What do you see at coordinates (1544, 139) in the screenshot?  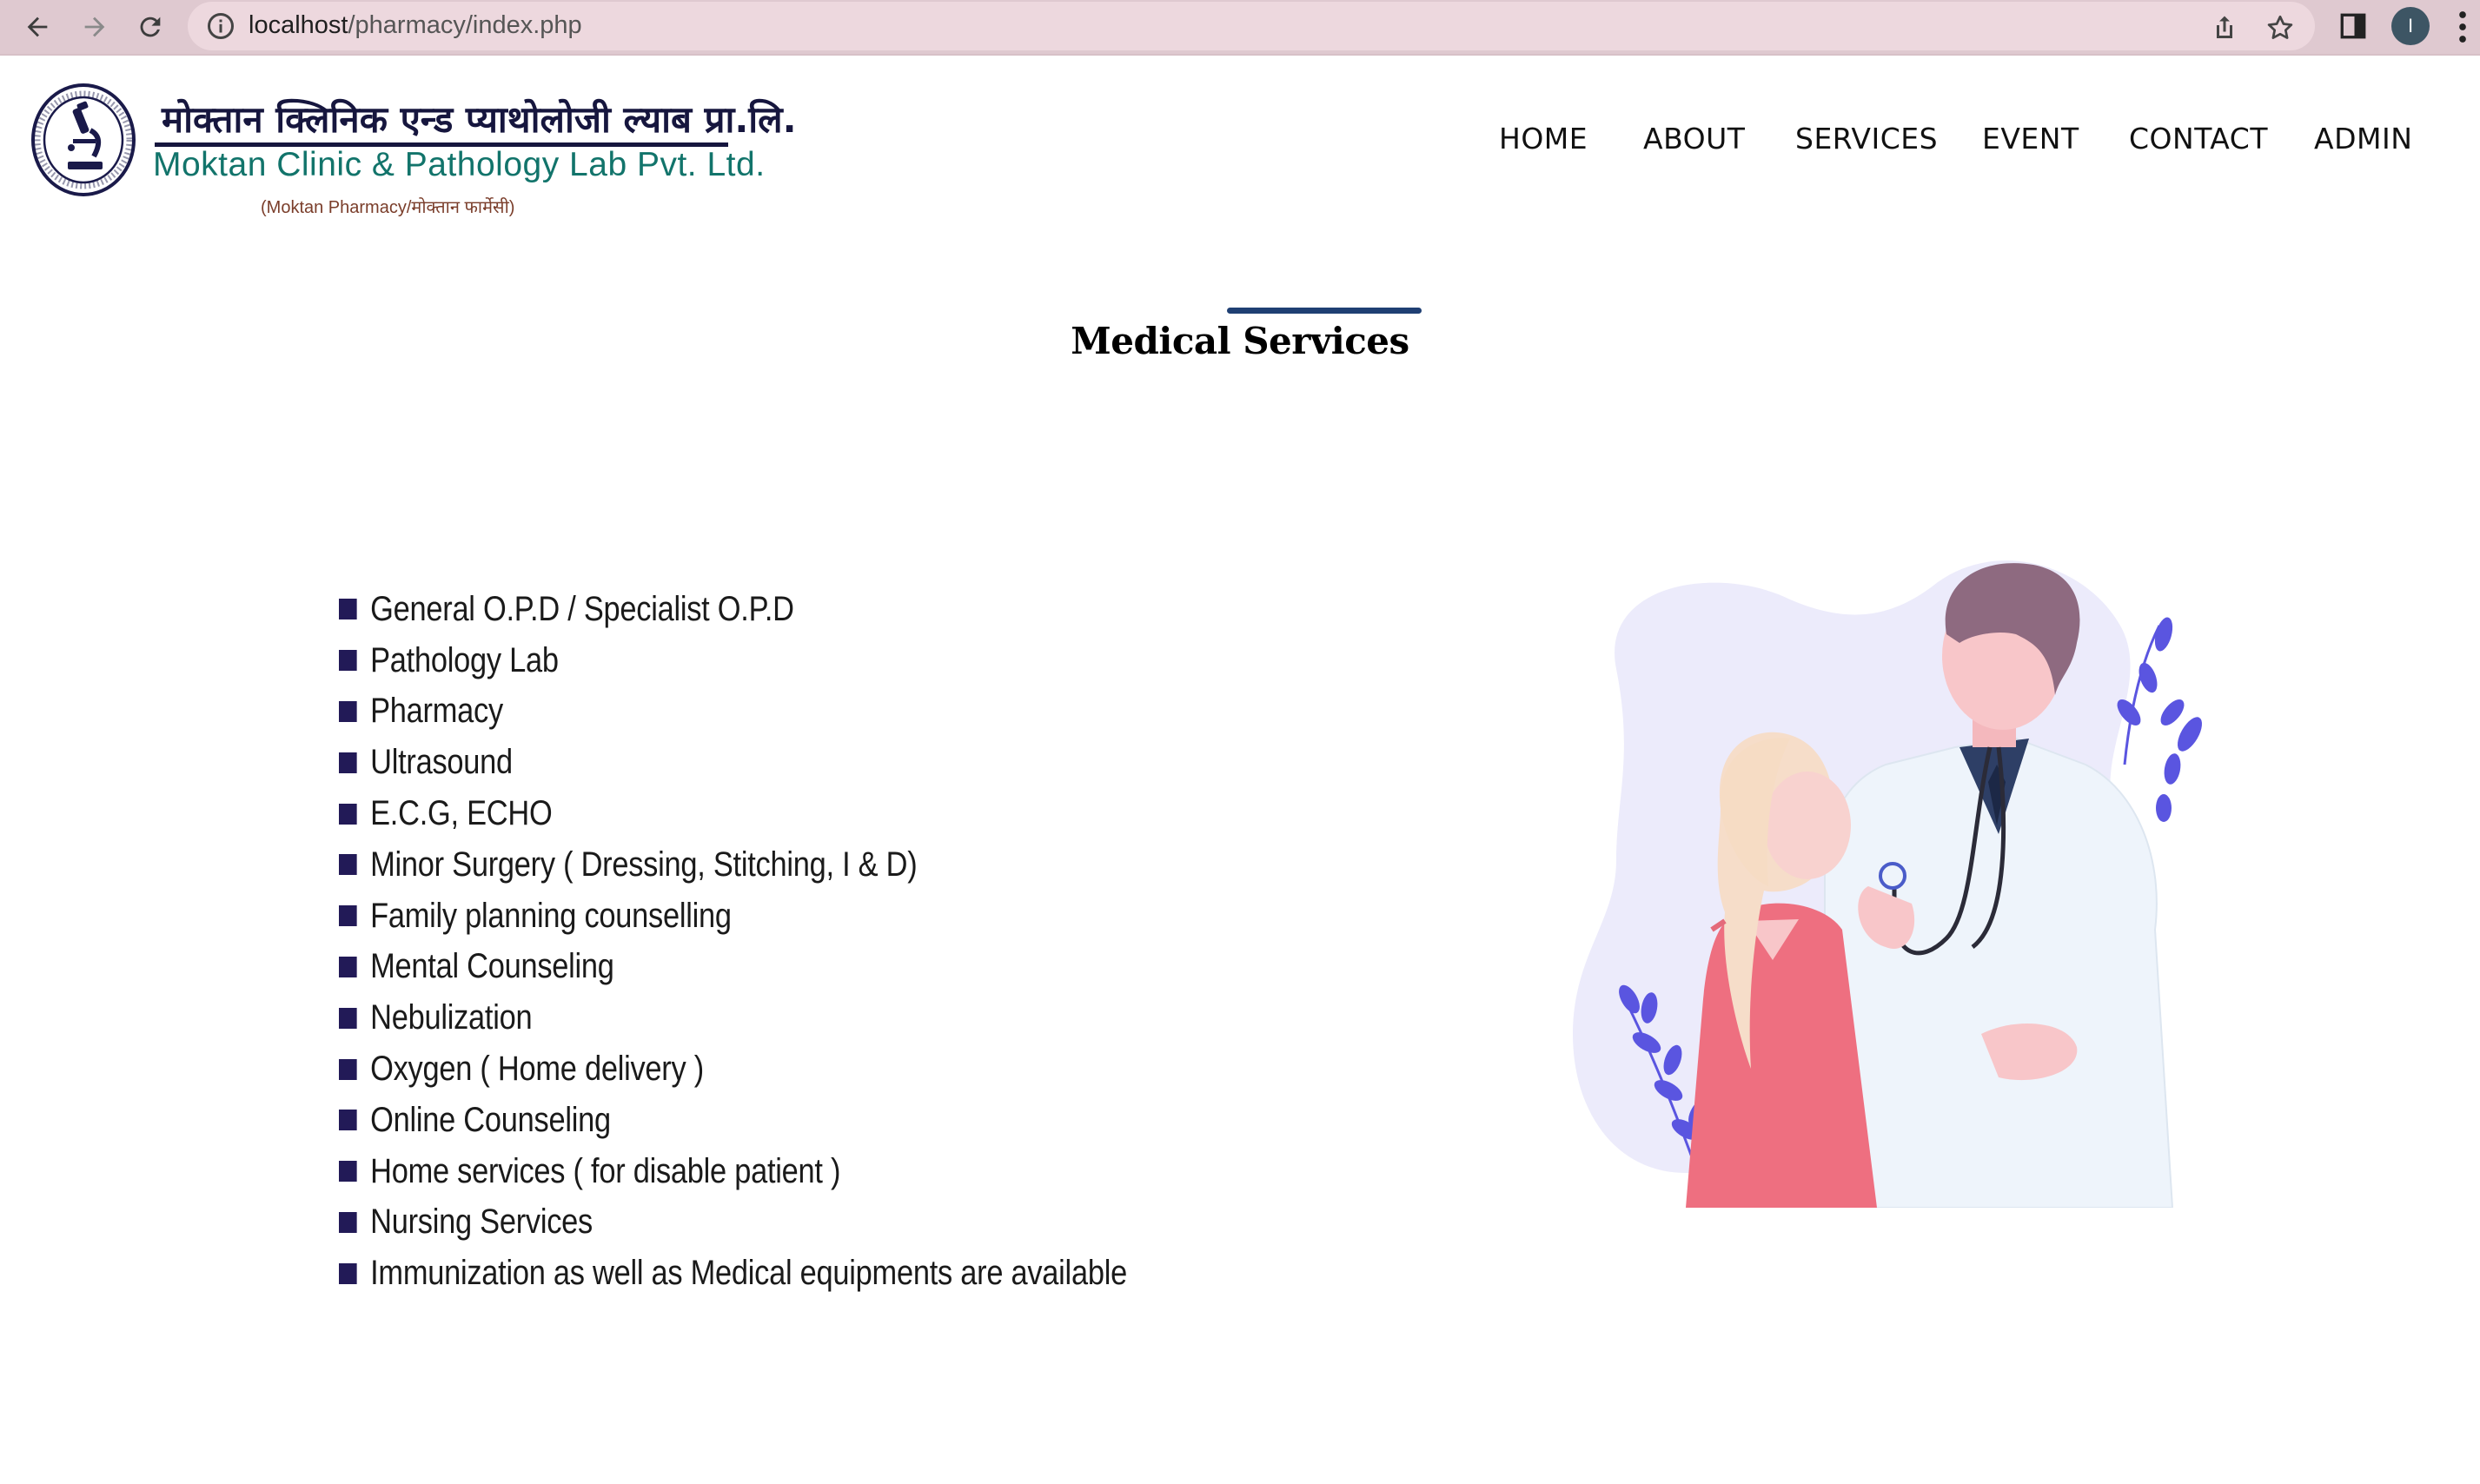 I see `nav-home: HOME` at bounding box center [1544, 139].